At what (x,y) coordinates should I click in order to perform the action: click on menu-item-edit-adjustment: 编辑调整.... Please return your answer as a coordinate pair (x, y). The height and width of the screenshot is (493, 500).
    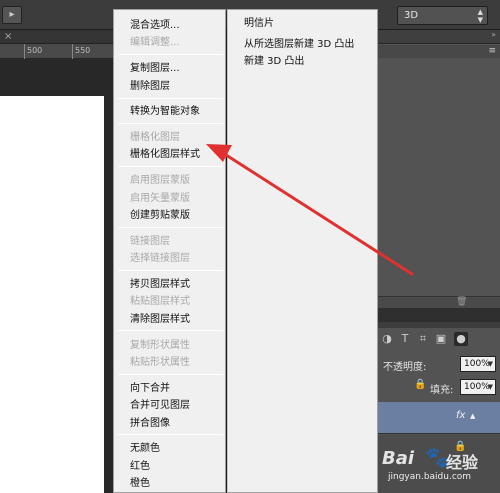
    Looking at the image, I should click on (155, 42).